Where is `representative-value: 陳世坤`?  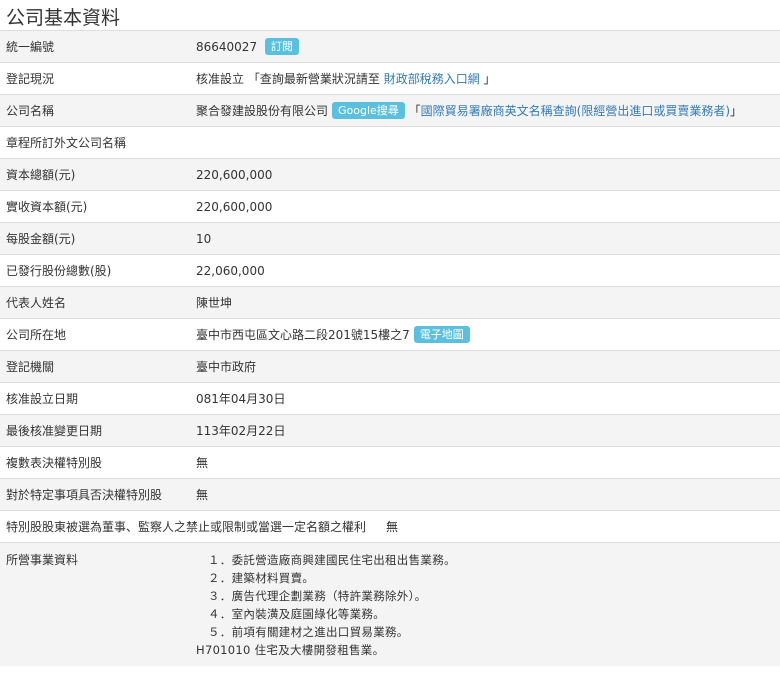 representative-value: 陳世坤 is located at coordinates (485, 302).